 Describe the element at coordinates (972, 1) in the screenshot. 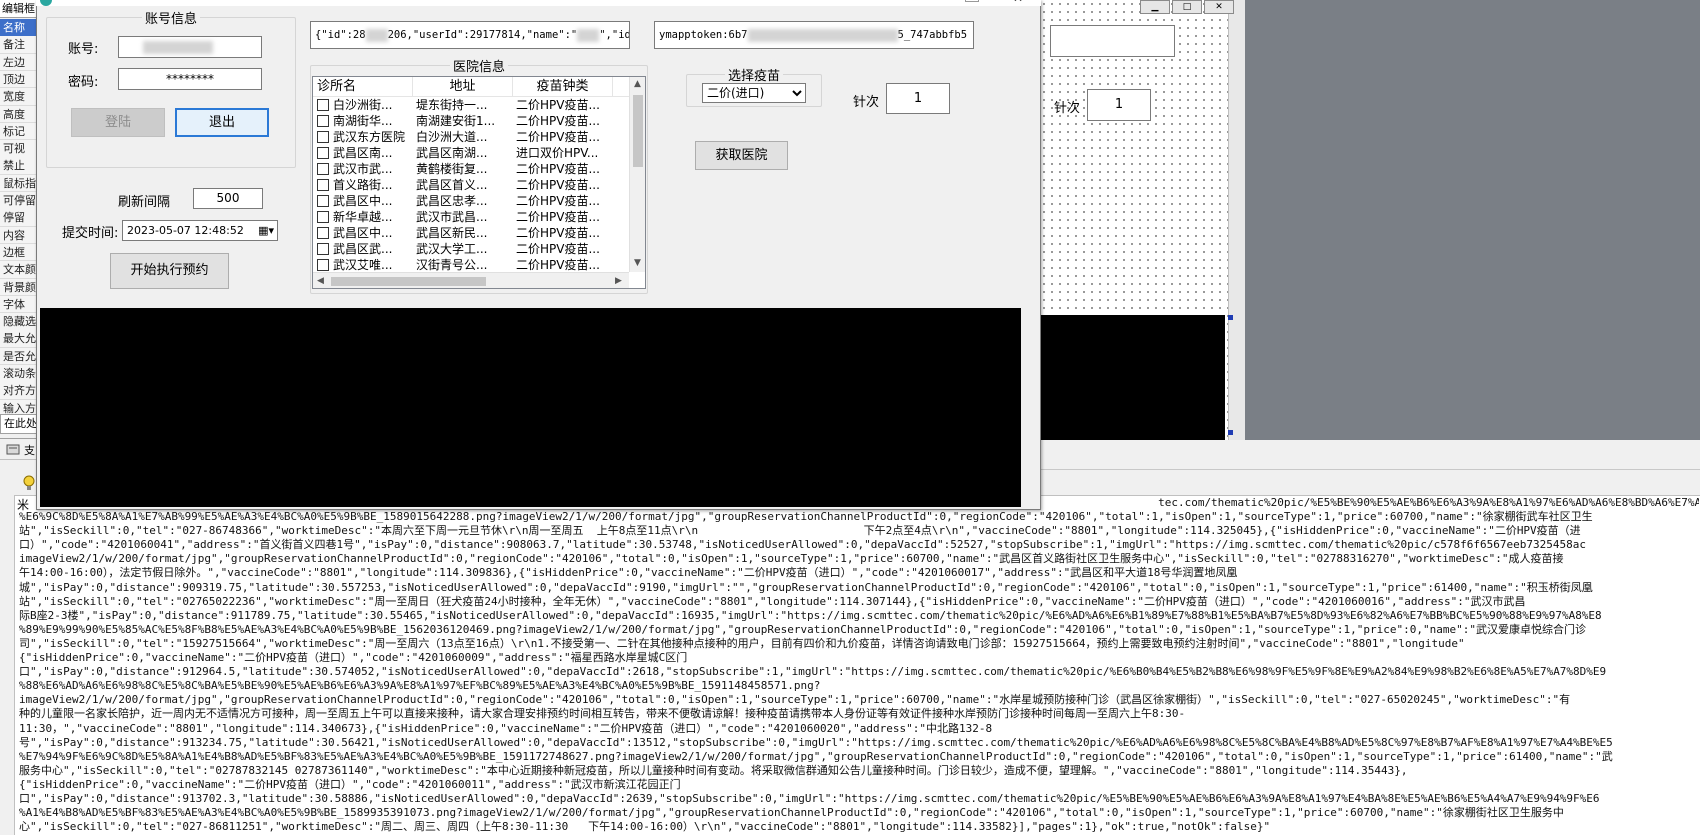

I see `restore-icon` at that location.